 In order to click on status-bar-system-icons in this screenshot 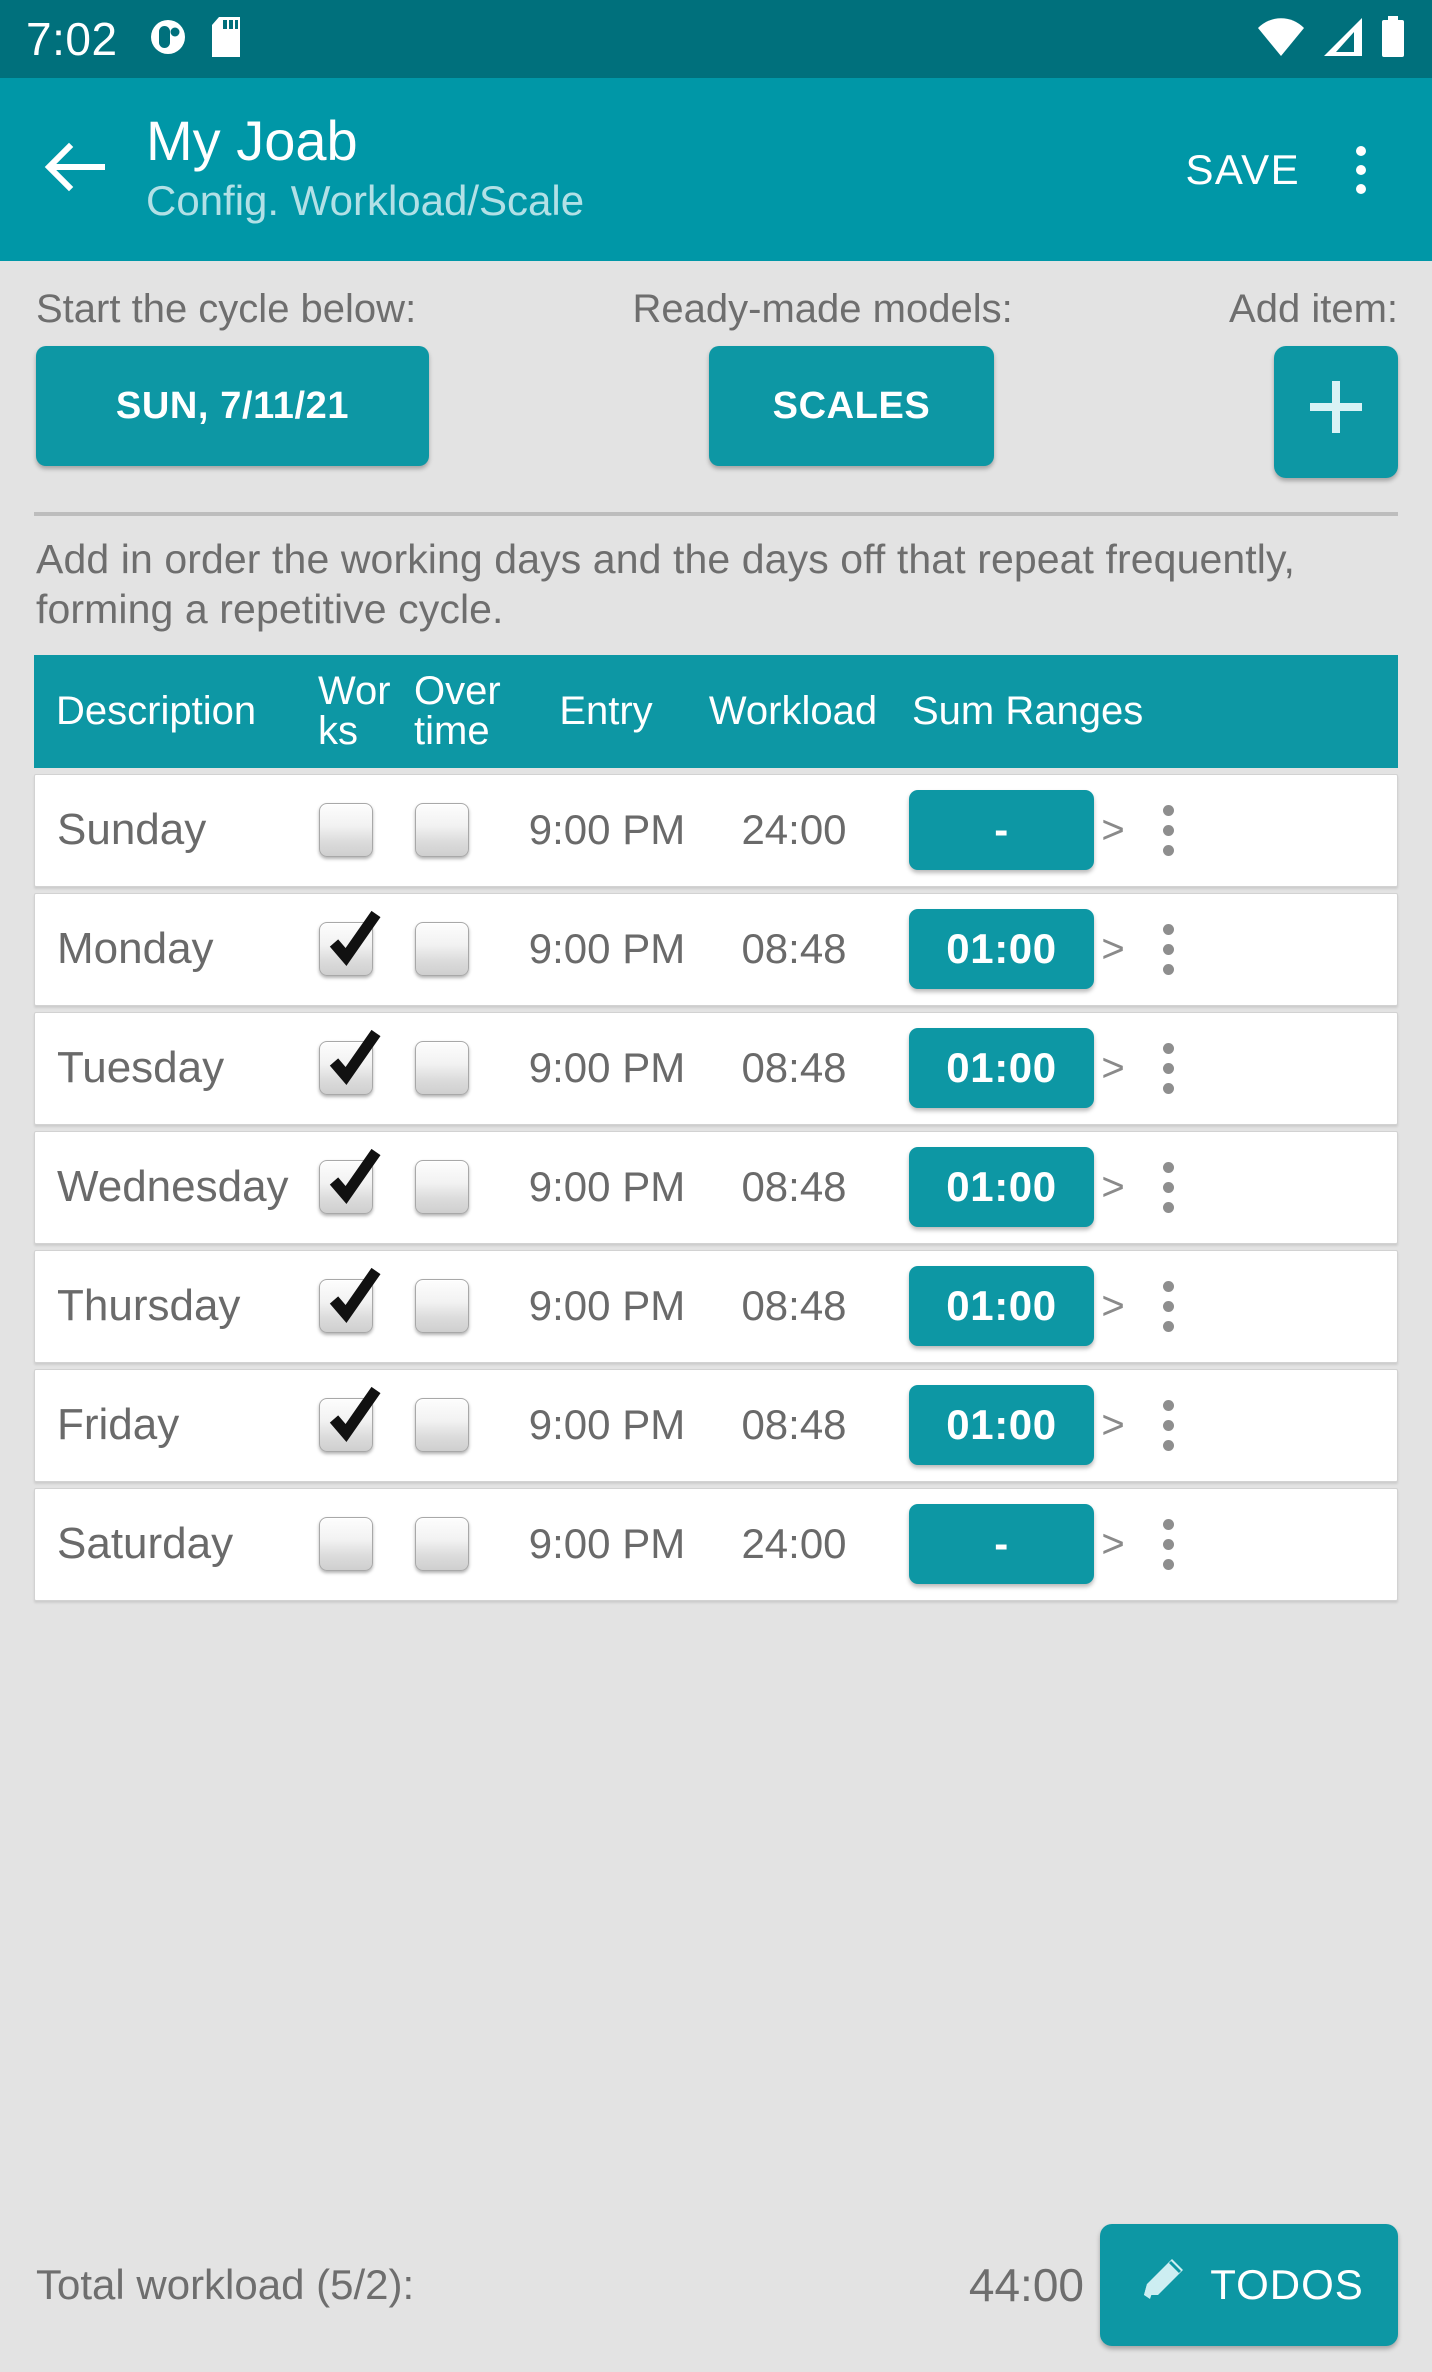, I will do `click(1331, 39)`.